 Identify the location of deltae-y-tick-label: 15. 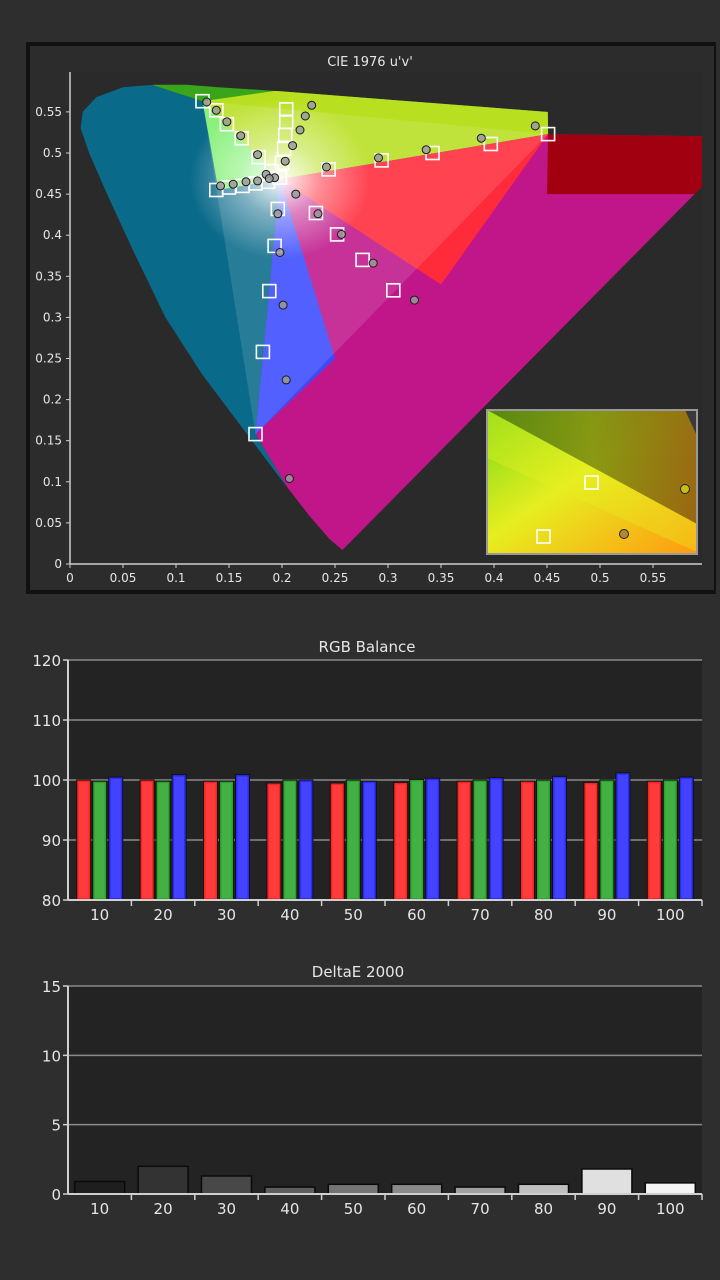
(51, 987).